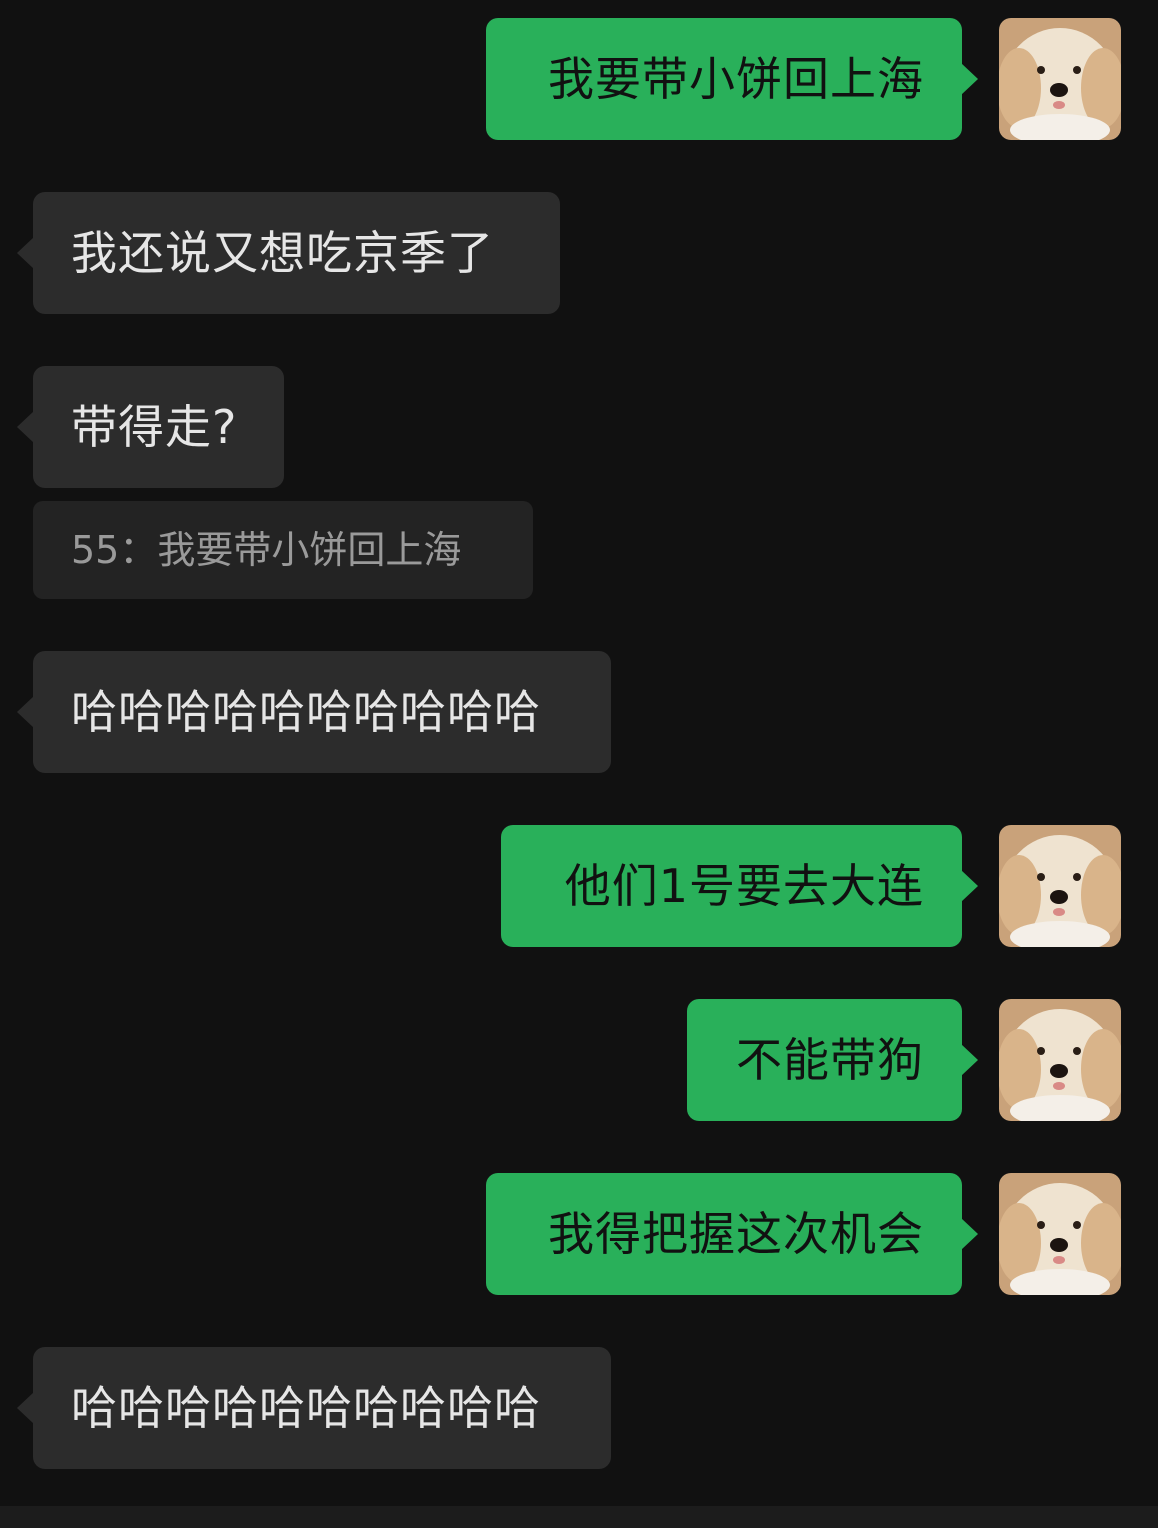  Describe the element at coordinates (732, 79) in the screenshot. I see `sent-message-bubble: 我要带小饼回上海` at that location.